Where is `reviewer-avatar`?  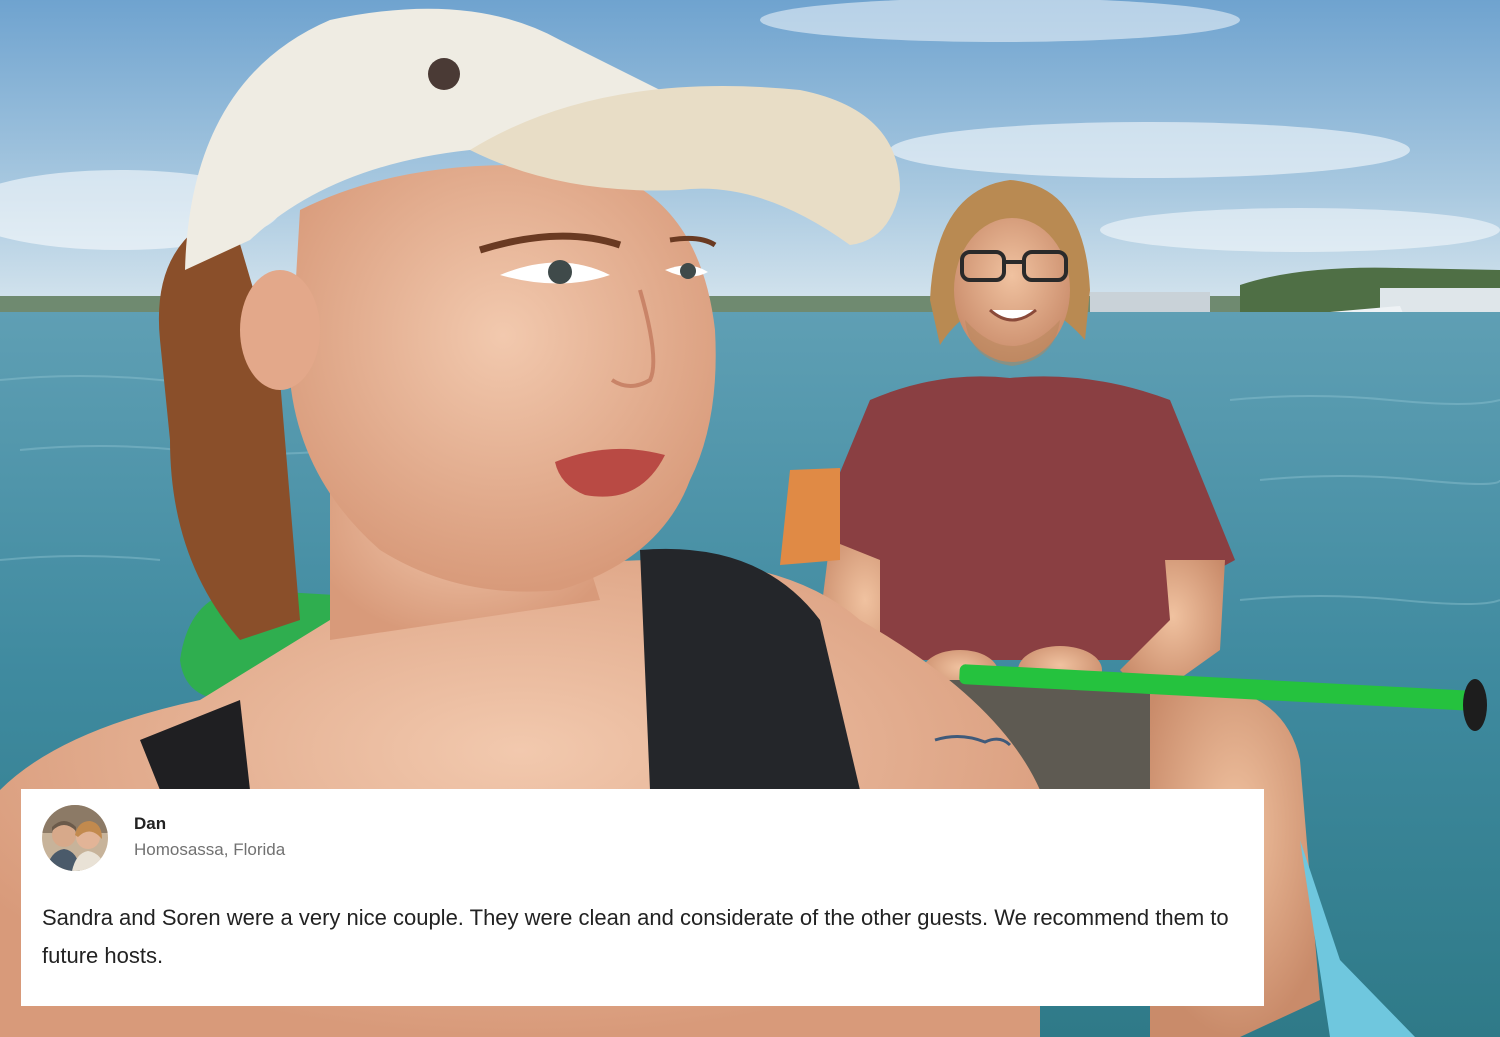 reviewer-avatar is located at coordinates (75, 838).